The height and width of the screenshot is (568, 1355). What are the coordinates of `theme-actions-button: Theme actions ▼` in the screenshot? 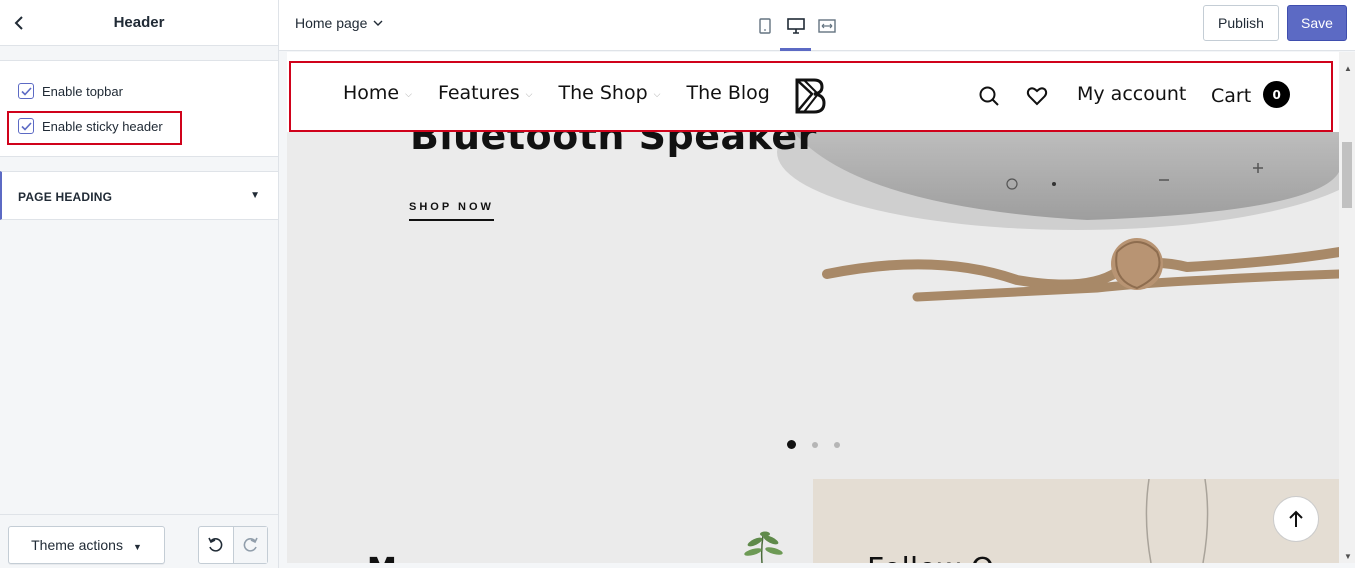 It's located at (86, 545).